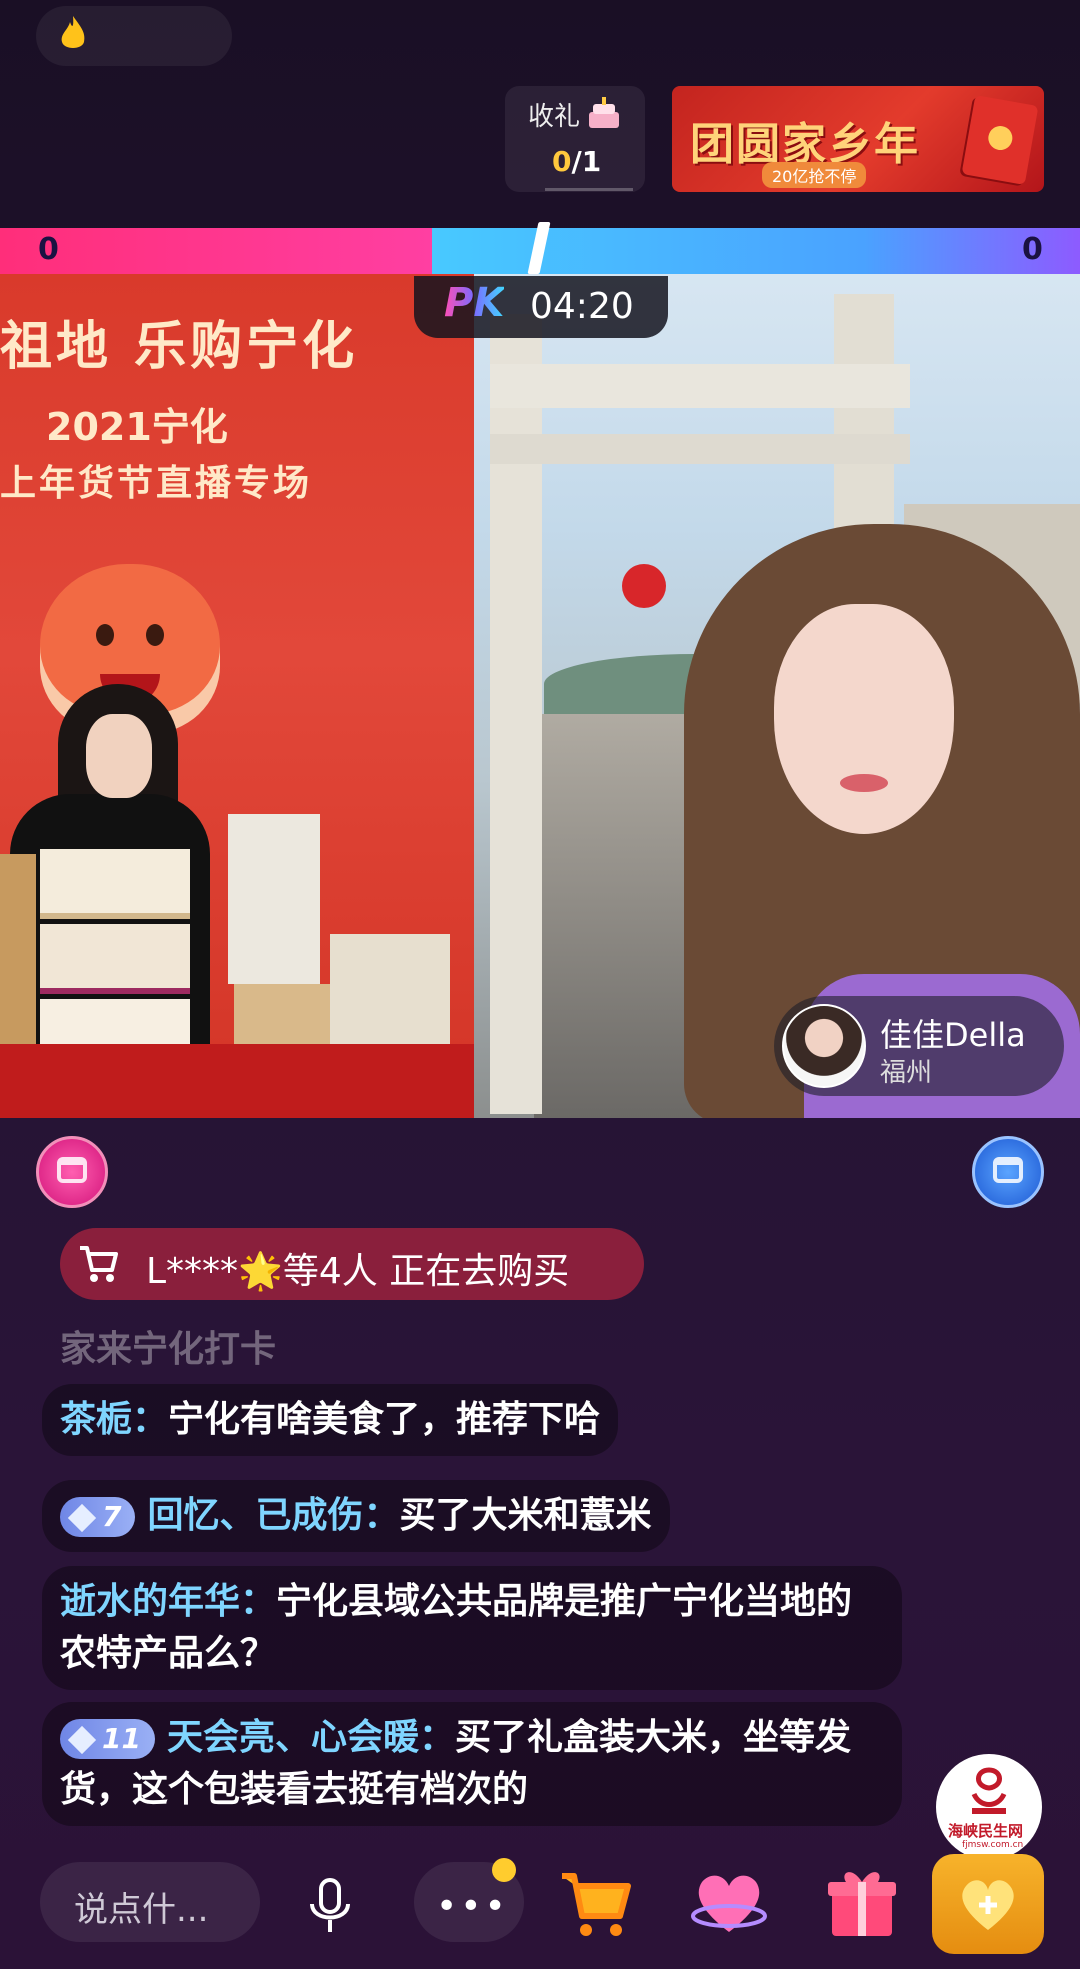 The width and height of the screenshot is (1080, 1969). What do you see at coordinates (644, 586) in the screenshot?
I see `red-lantern` at bounding box center [644, 586].